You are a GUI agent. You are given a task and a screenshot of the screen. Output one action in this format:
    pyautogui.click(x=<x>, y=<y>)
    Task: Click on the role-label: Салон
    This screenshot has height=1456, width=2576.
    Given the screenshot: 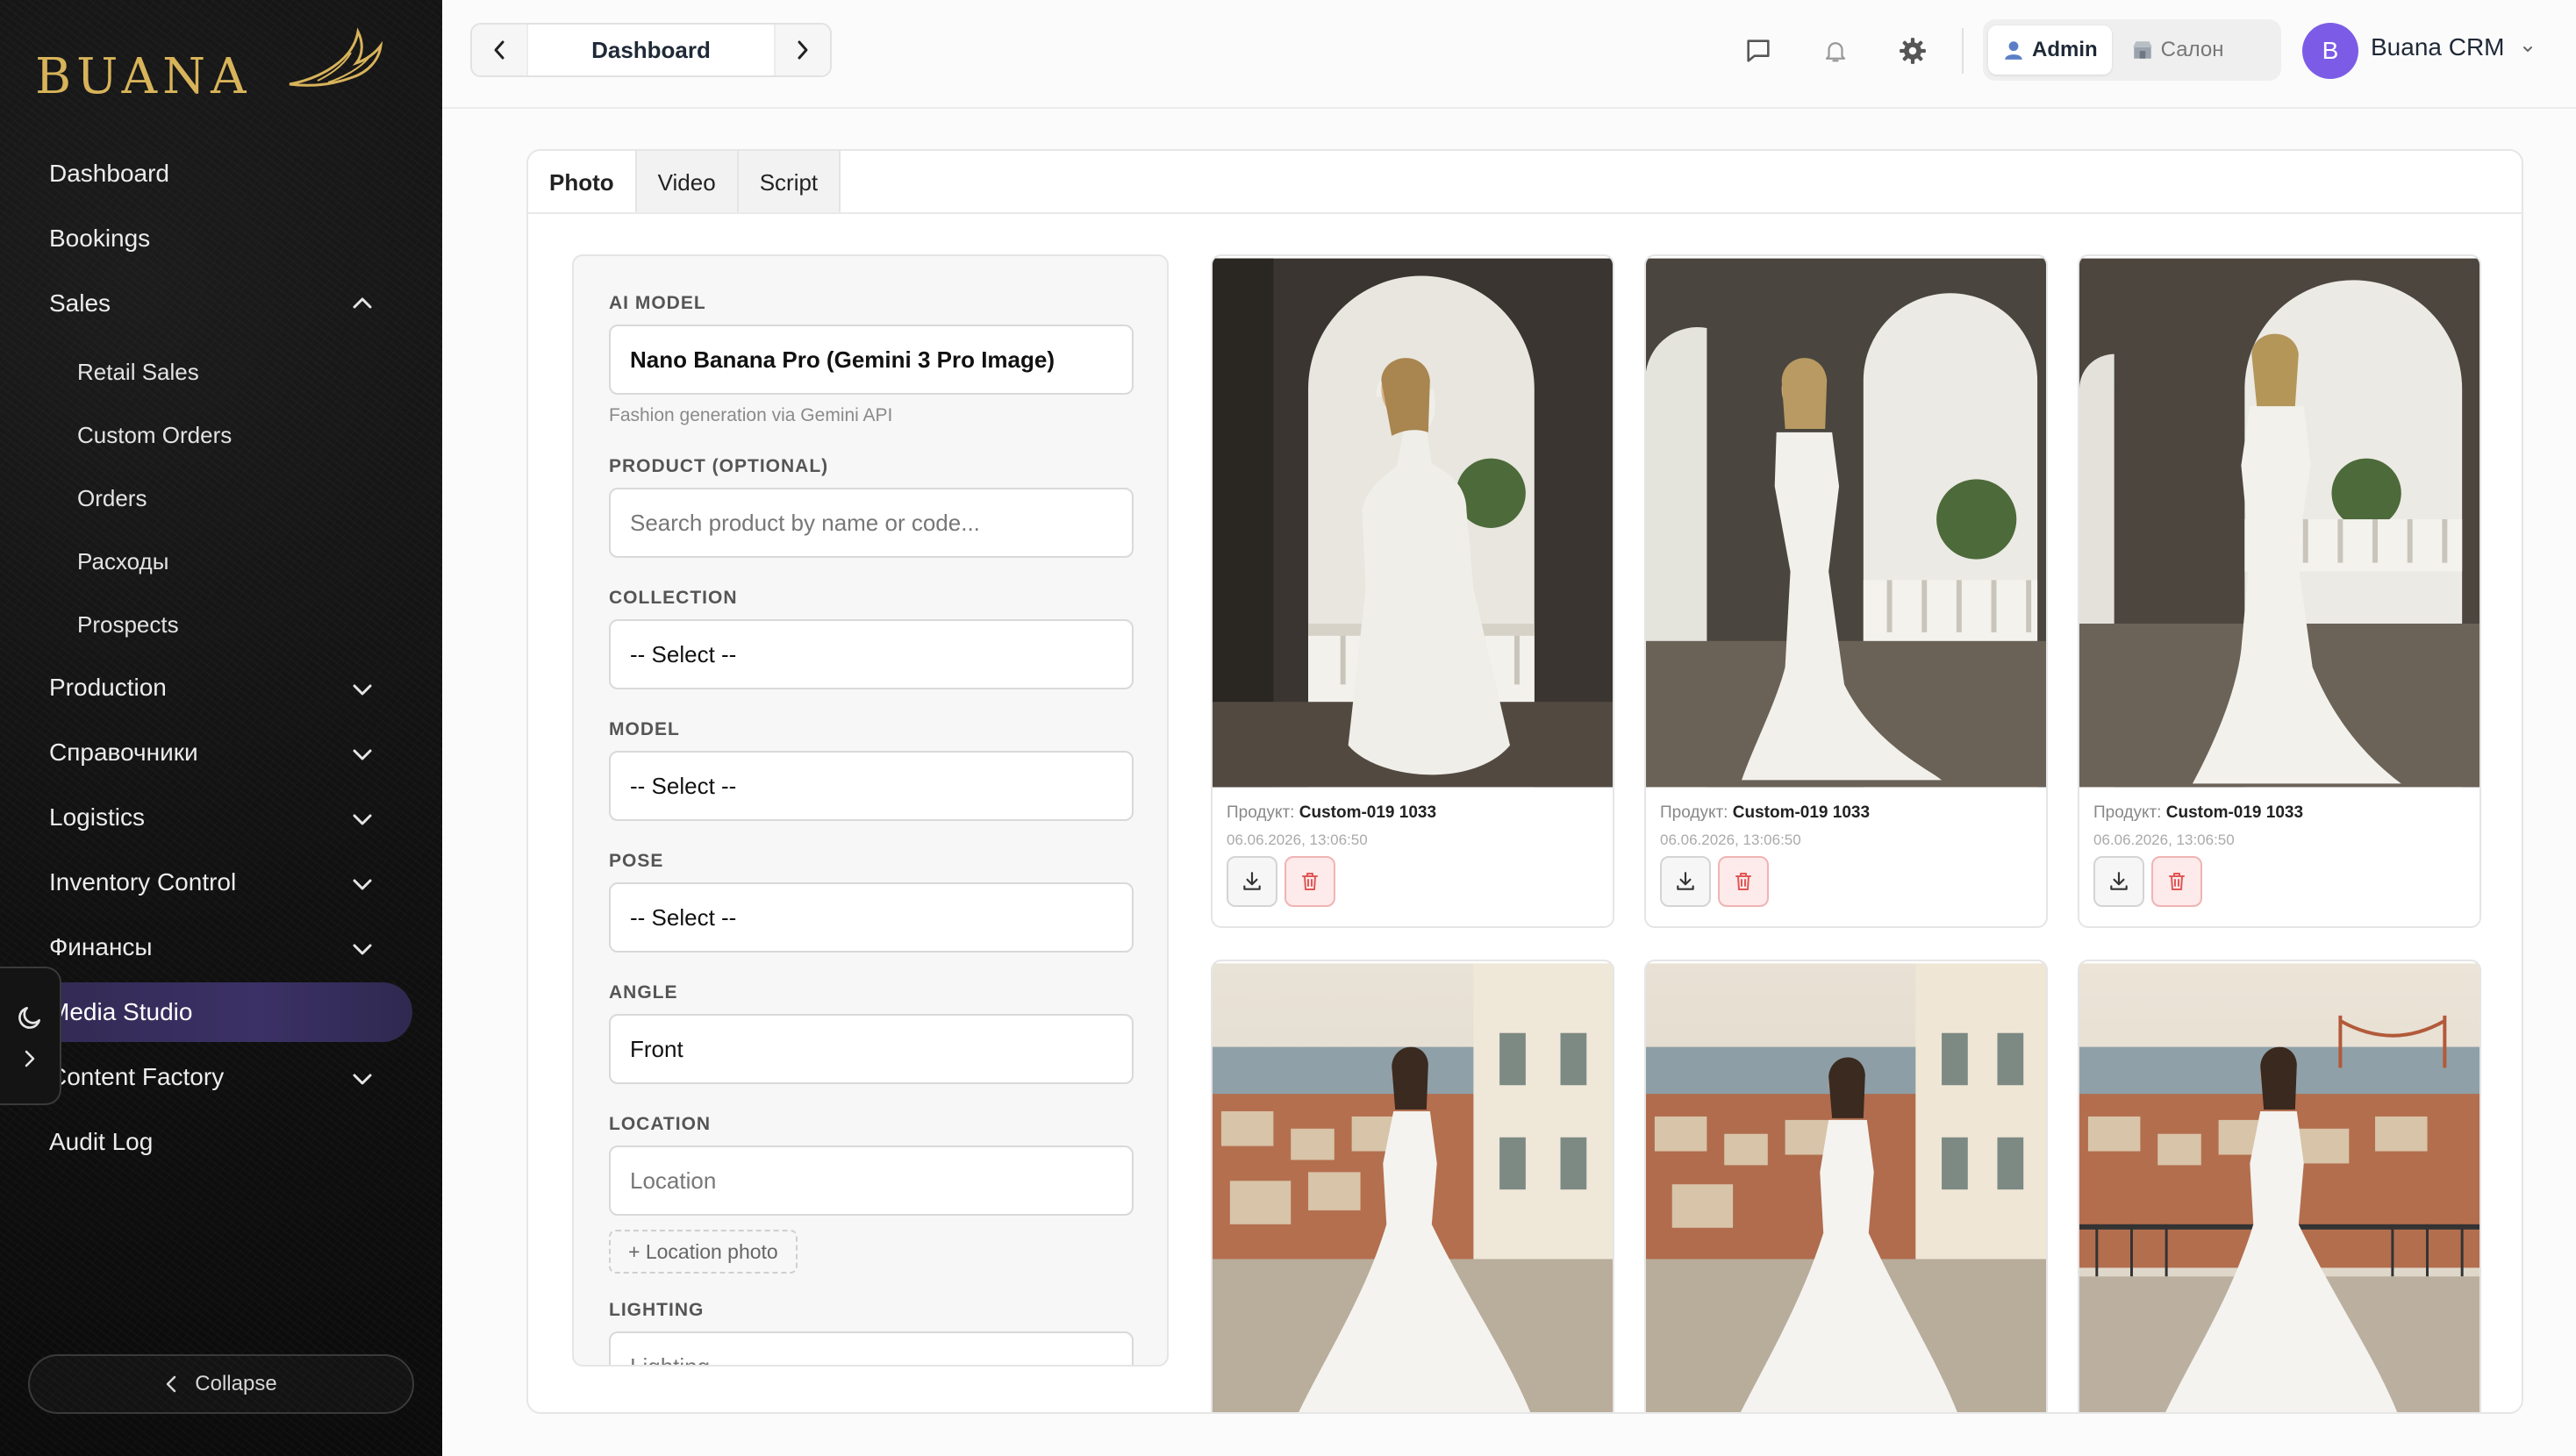 What is the action you would take?
    pyautogui.click(x=2192, y=49)
    